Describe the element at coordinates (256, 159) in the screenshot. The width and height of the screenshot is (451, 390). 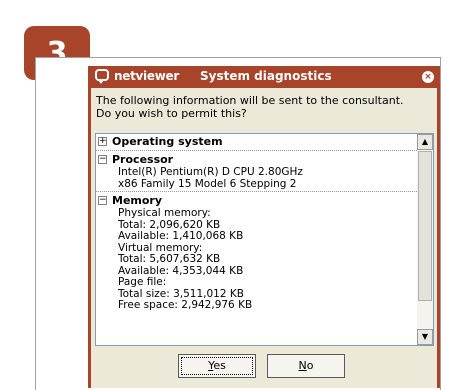
I see `section-header-processor: − Processor` at that location.